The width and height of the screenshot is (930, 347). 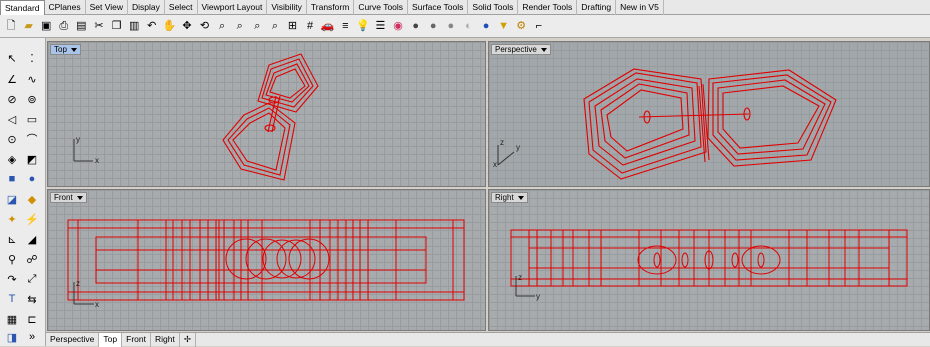 I want to click on add-viewport-tab-icon: ✢, so click(x=188, y=340).